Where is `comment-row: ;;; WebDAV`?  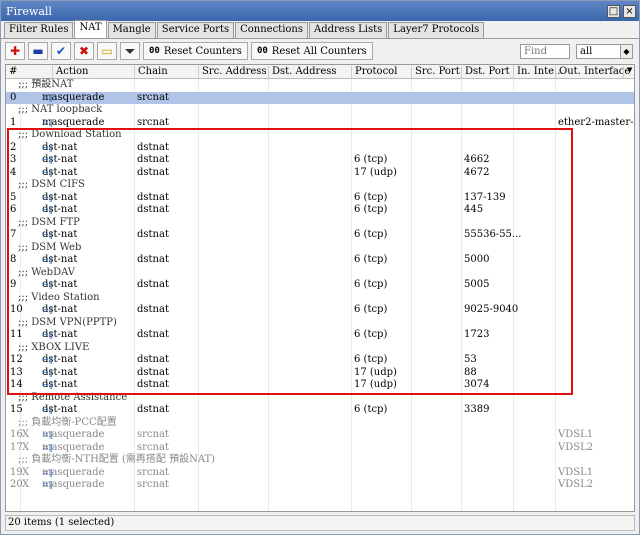
comment-row: ;;; WebDAV is located at coordinates (320, 273).